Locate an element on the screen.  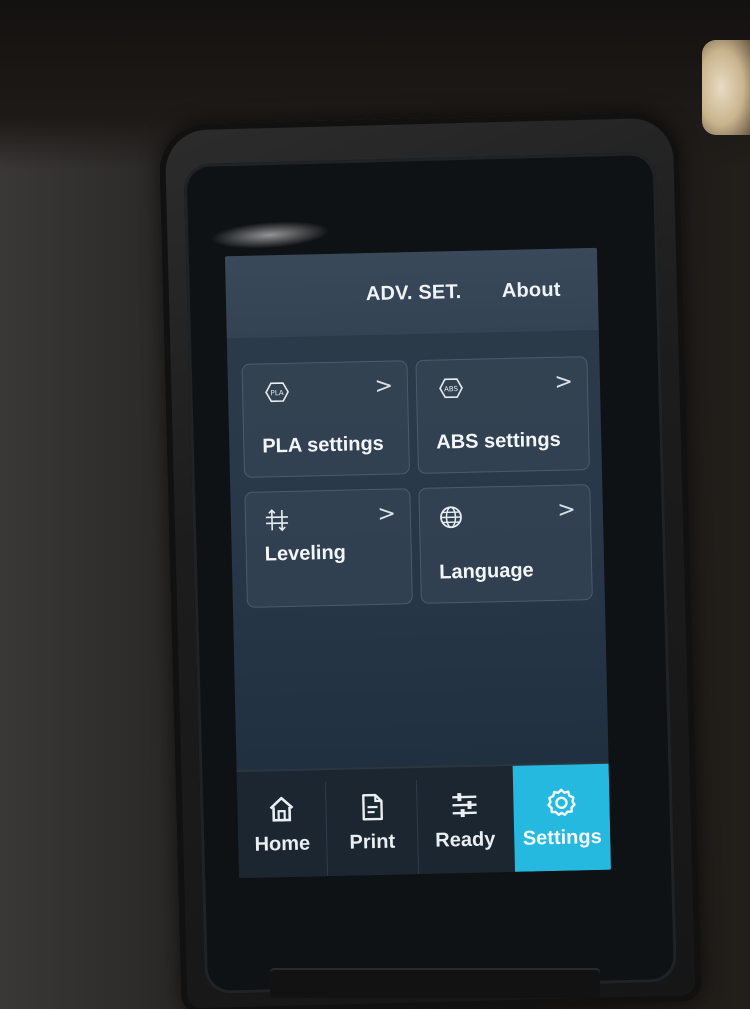
svg-text: PLA is located at coordinates (276, 393).